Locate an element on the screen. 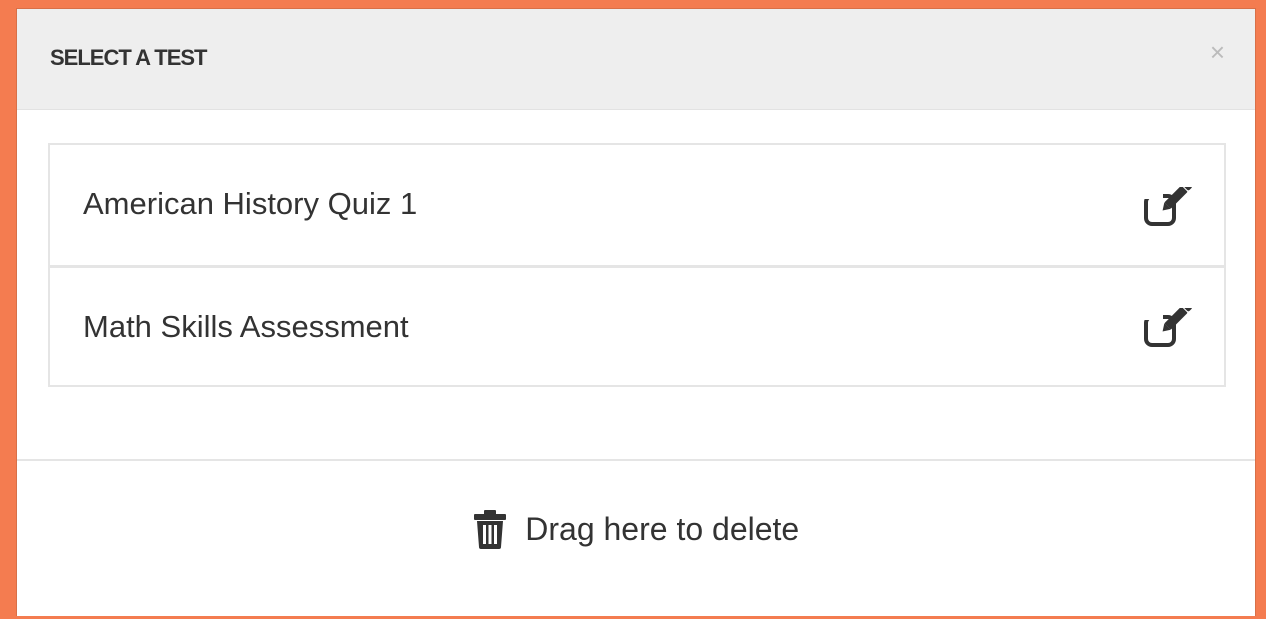 This screenshot has height=619, width=1266. test-item-label: Math Skills Assessment is located at coordinates (246, 326).